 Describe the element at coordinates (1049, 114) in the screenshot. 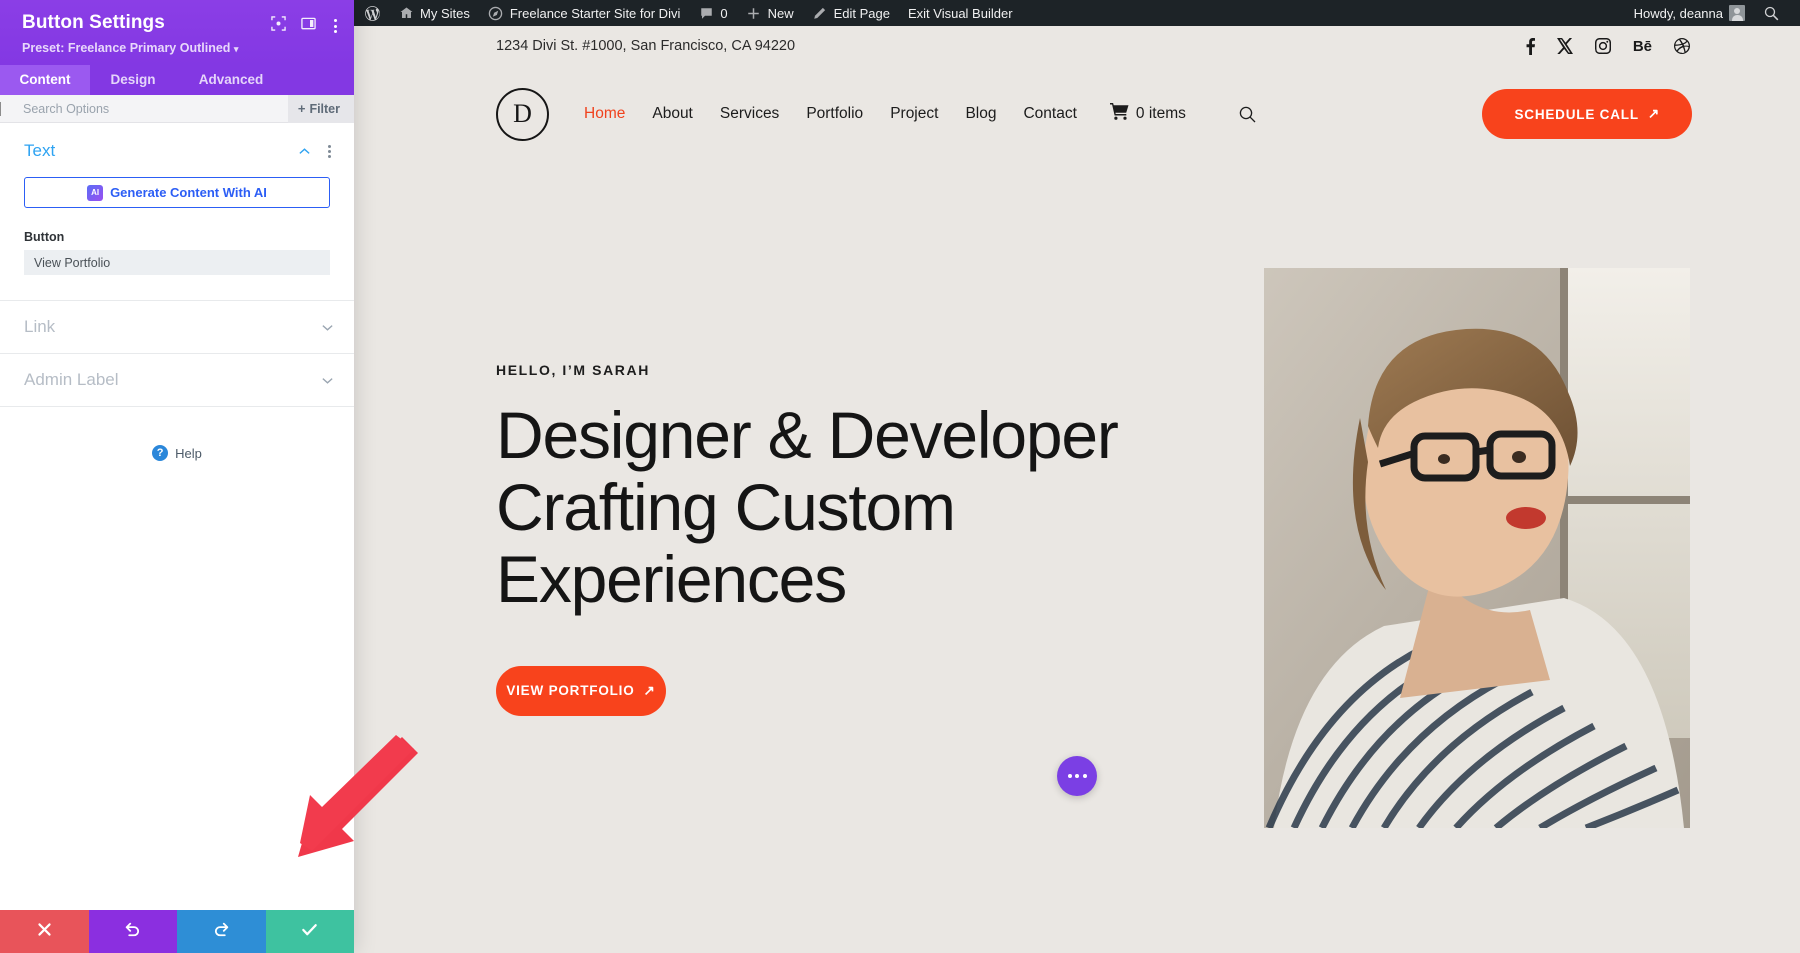

I see `nav-item-contact: Contact` at that location.